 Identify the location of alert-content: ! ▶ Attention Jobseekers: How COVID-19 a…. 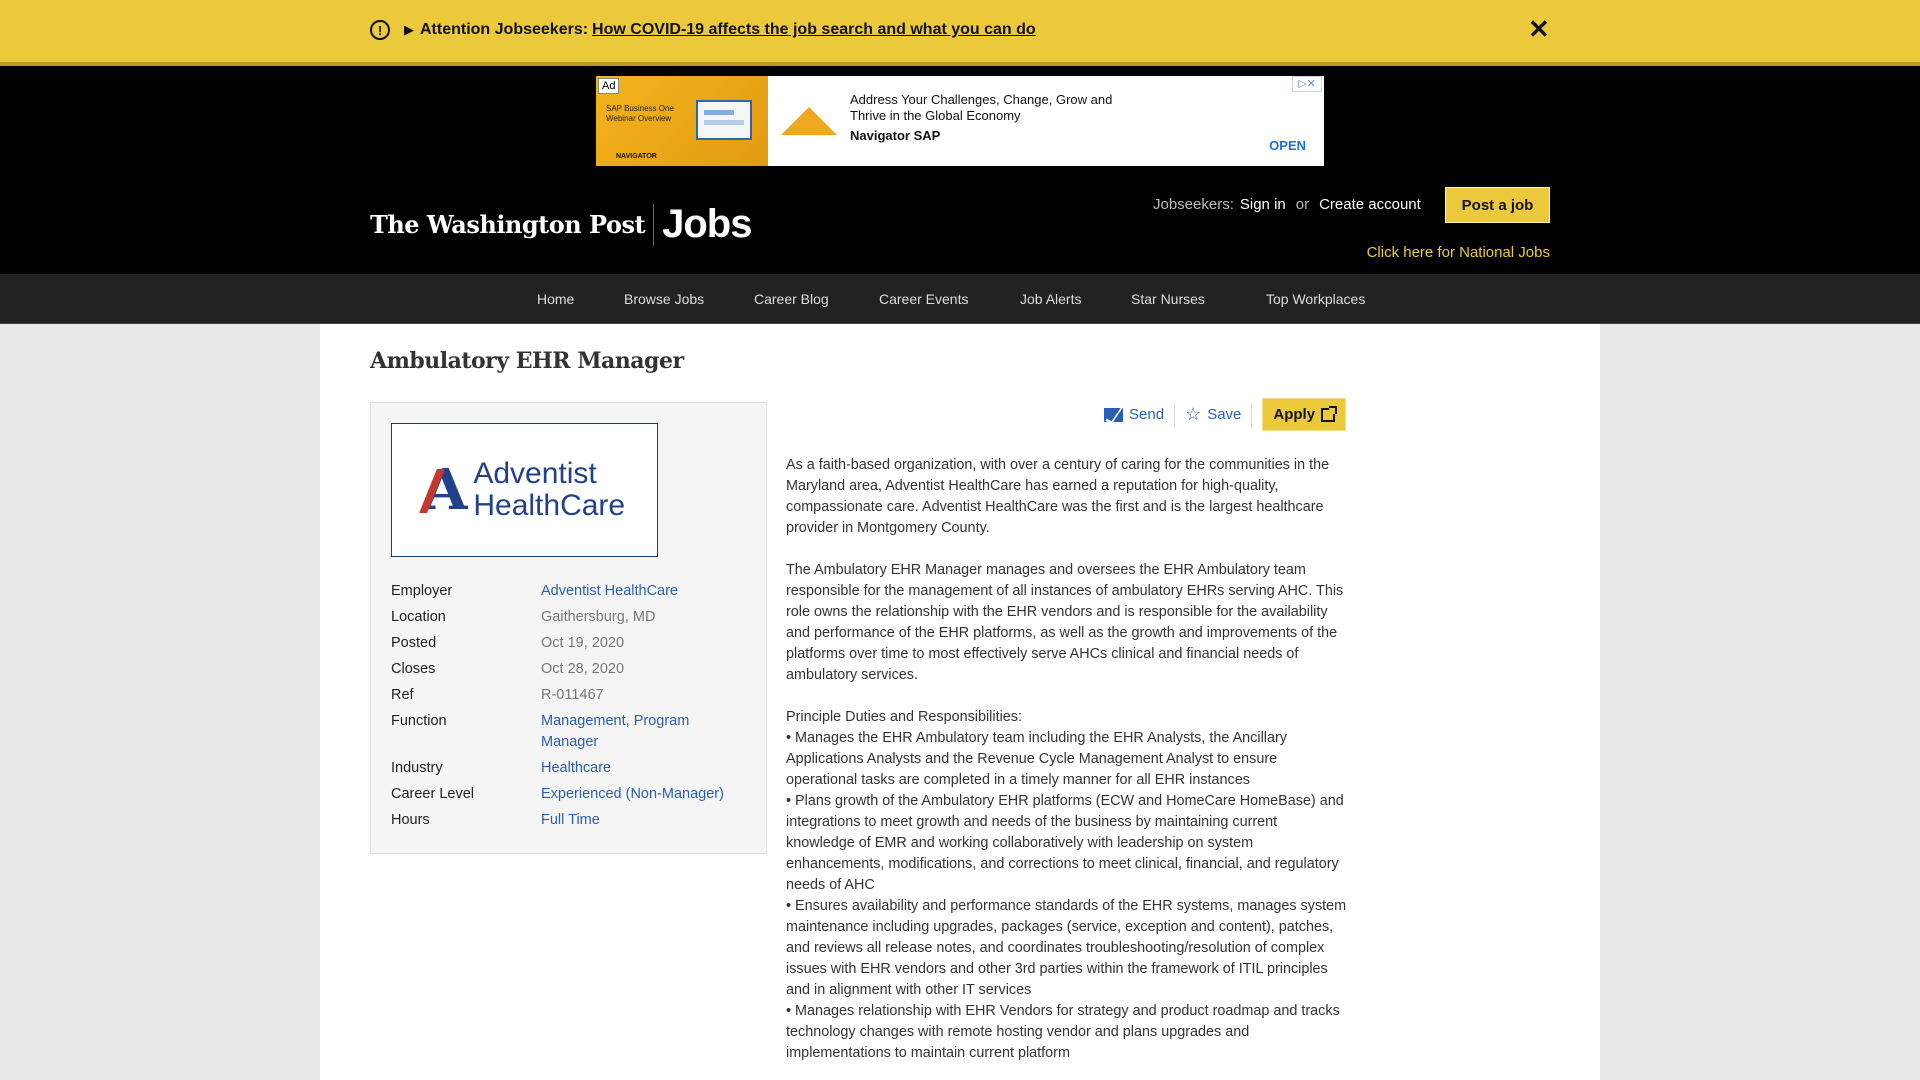
(703, 30).